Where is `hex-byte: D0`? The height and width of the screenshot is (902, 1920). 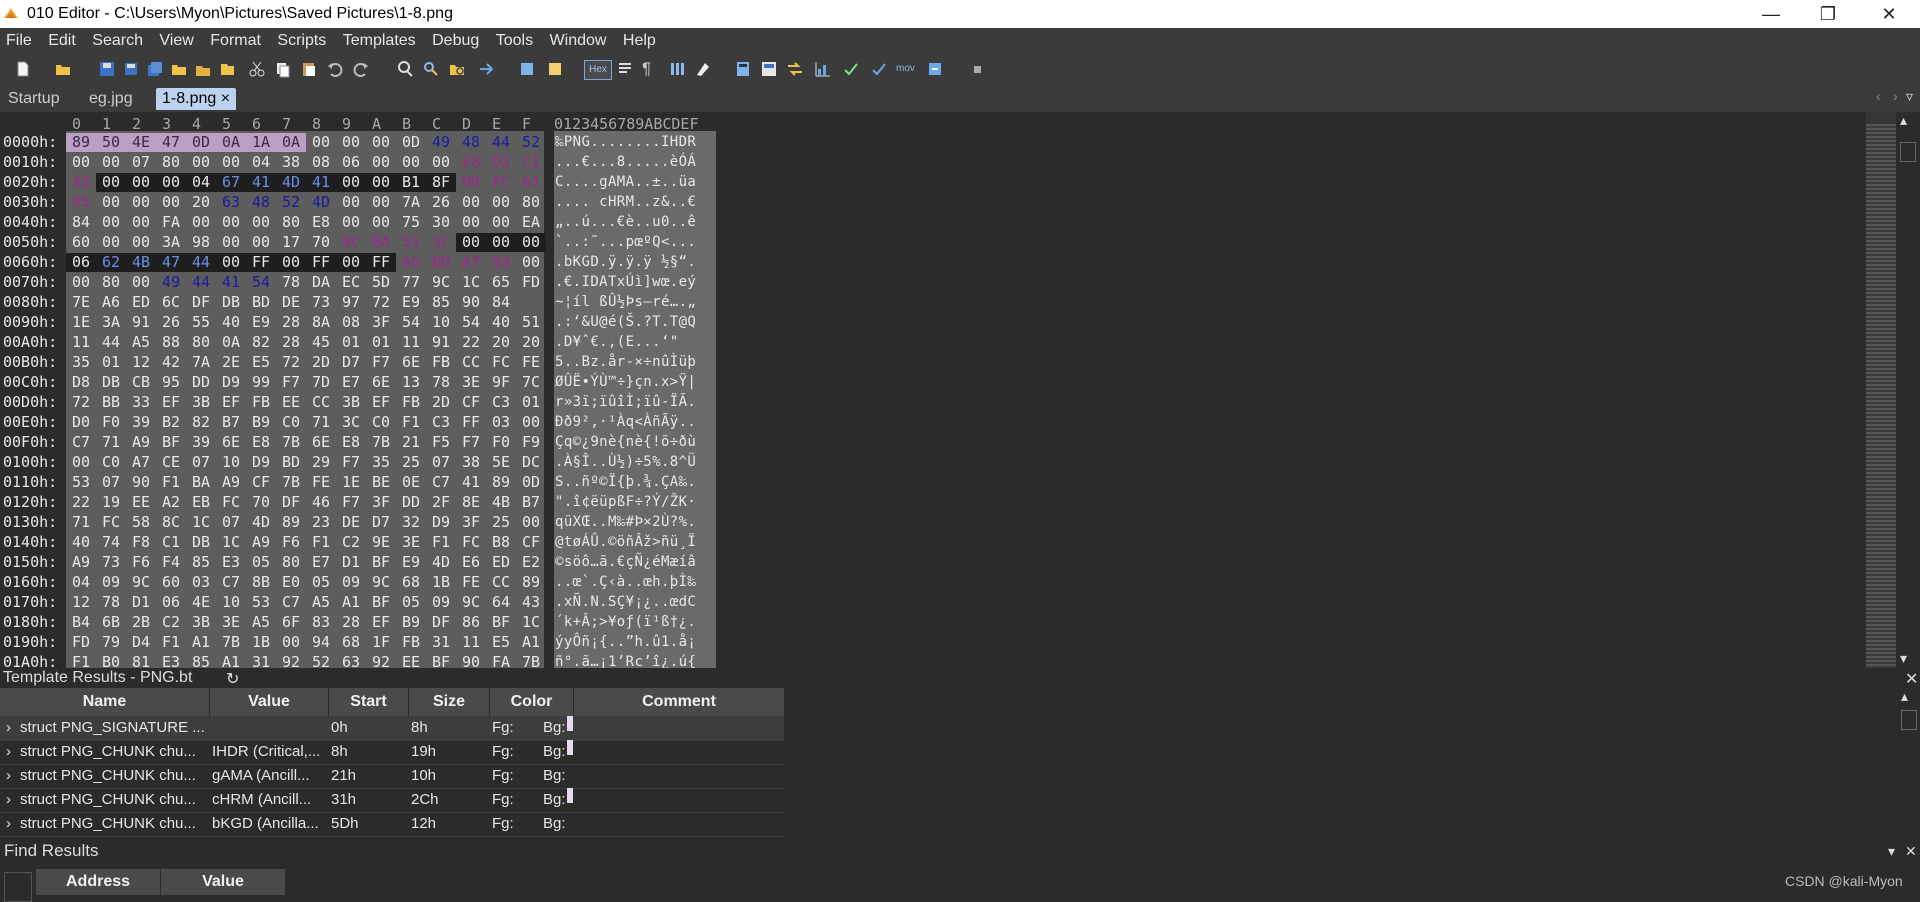 hex-byte: D0 is located at coordinates (81, 422).